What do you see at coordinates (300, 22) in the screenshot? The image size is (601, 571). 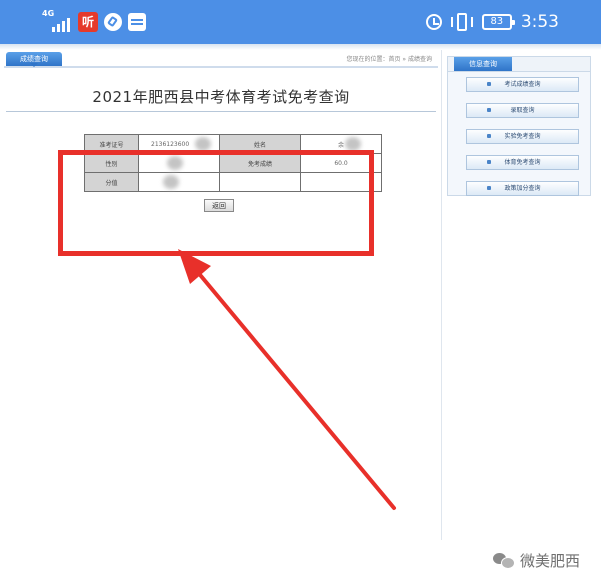 I see `status-bar: 4G 听 83 3:53` at bounding box center [300, 22].